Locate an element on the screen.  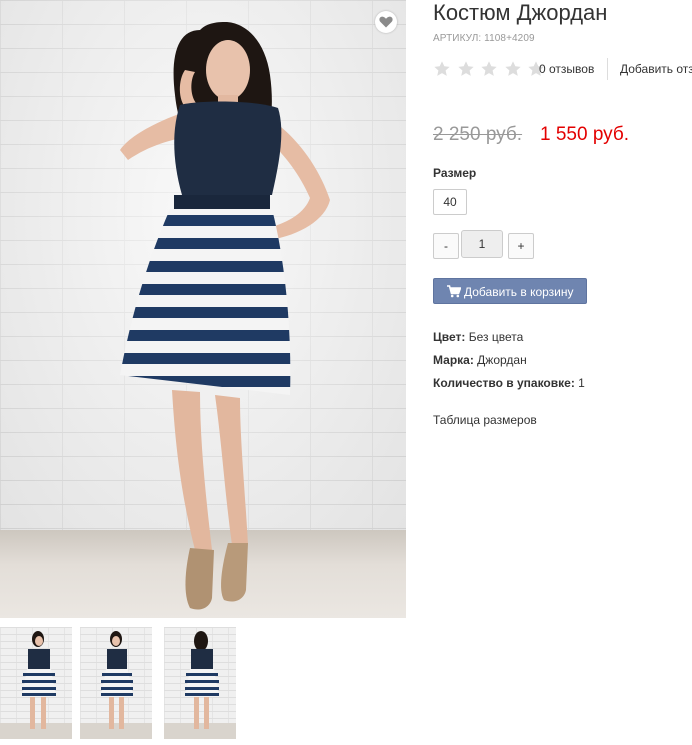
attribute-label: Марка: is located at coordinates (453, 360).